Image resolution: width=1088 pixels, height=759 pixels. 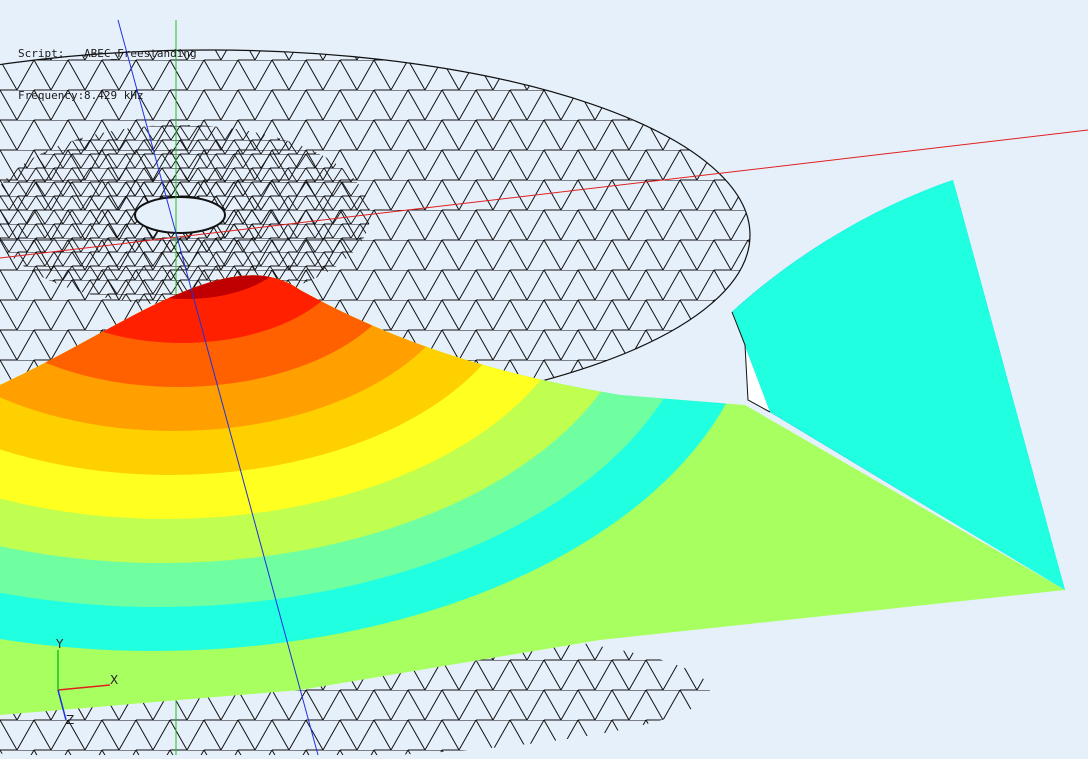 What do you see at coordinates (114, 680) in the screenshot?
I see `triad-x-label: X` at bounding box center [114, 680].